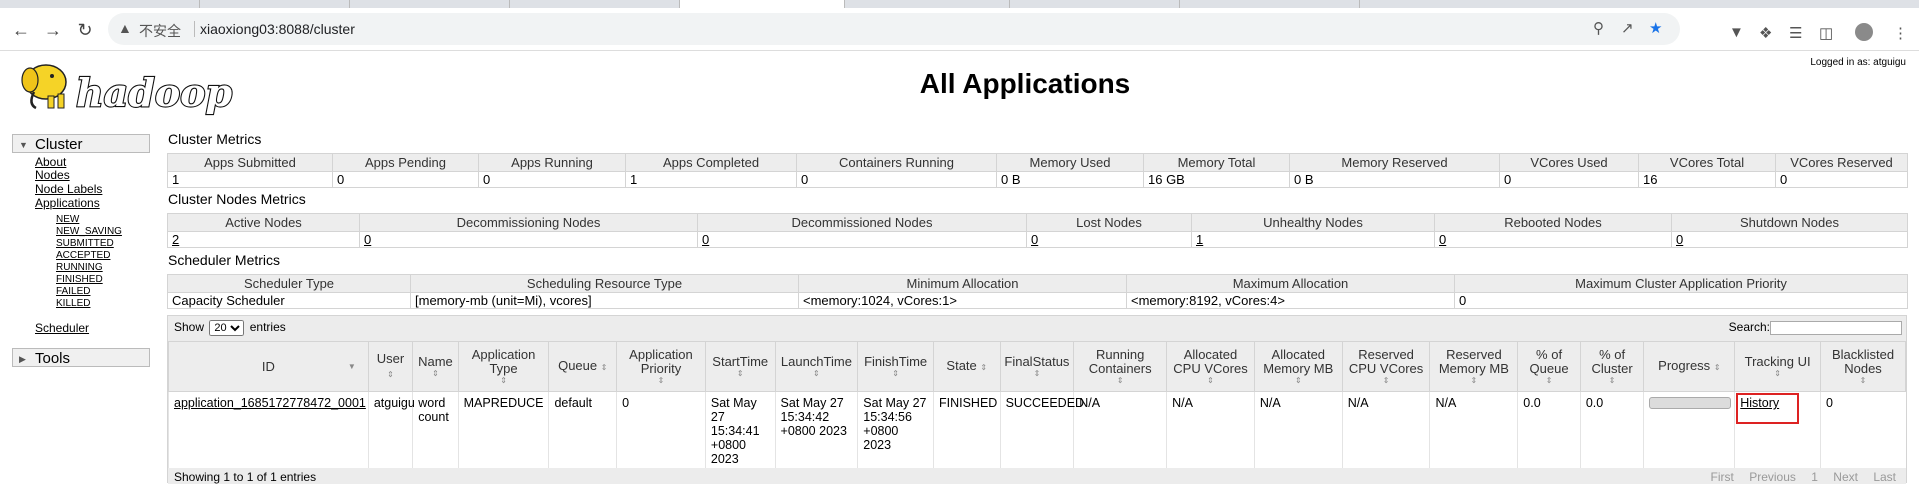 The height and width of the screenshot is (484, 1919). I want to click on pager-last-button: Last, so click(1884, 477).